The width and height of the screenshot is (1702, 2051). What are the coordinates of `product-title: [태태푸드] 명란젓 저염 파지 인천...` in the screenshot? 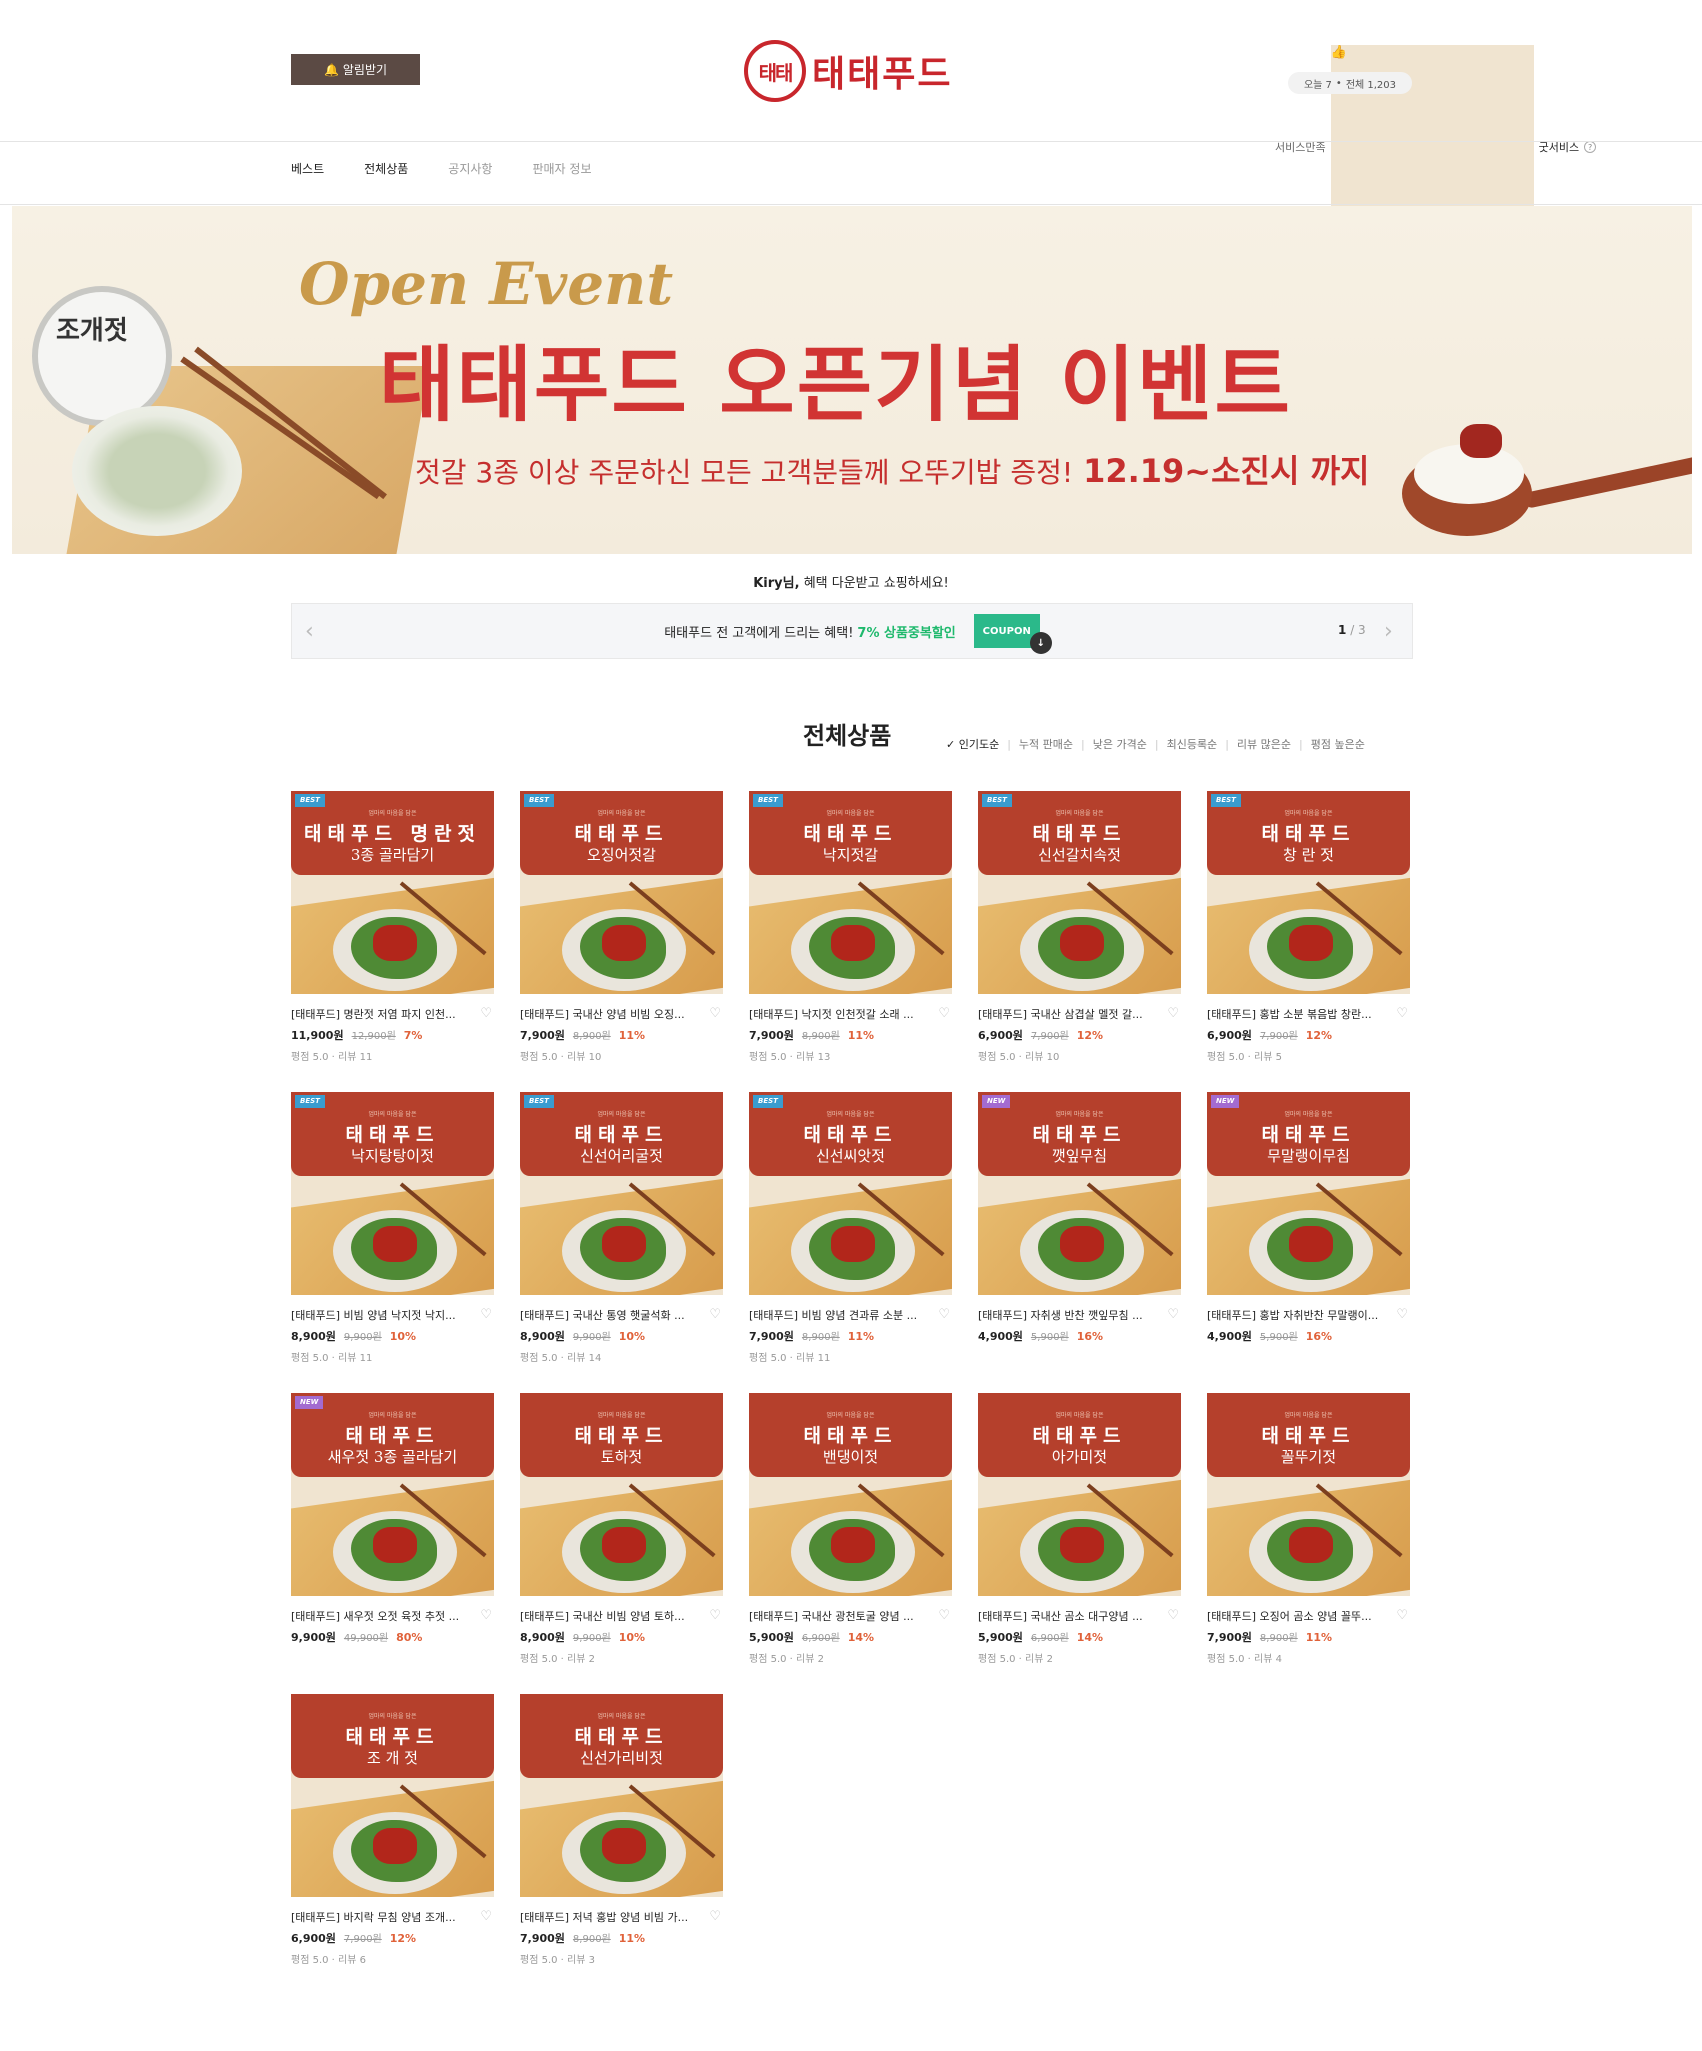 It's located at (381, 1014).